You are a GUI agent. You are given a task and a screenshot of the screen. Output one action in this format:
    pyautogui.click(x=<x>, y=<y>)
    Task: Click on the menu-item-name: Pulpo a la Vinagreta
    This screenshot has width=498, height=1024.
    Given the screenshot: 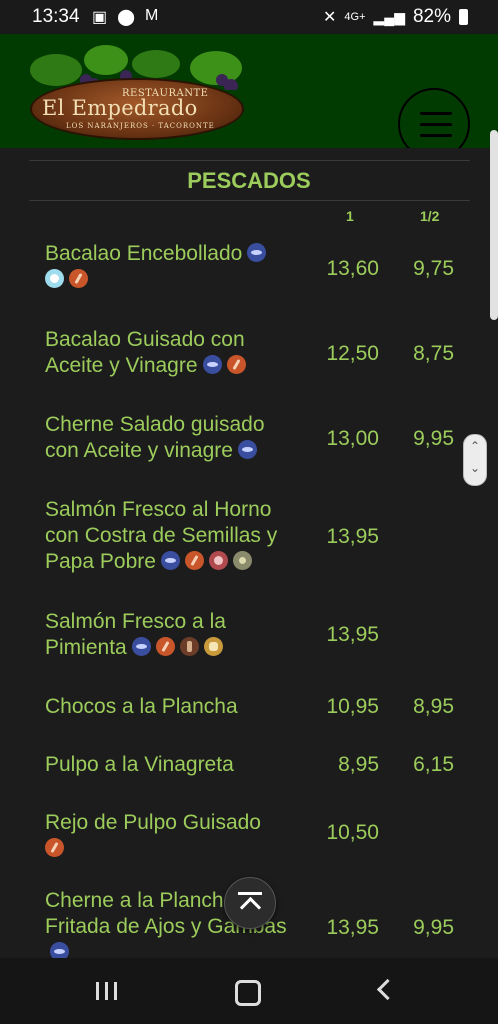 What is the action you would take?
    pyautogui.click(x=139, y=764)
    